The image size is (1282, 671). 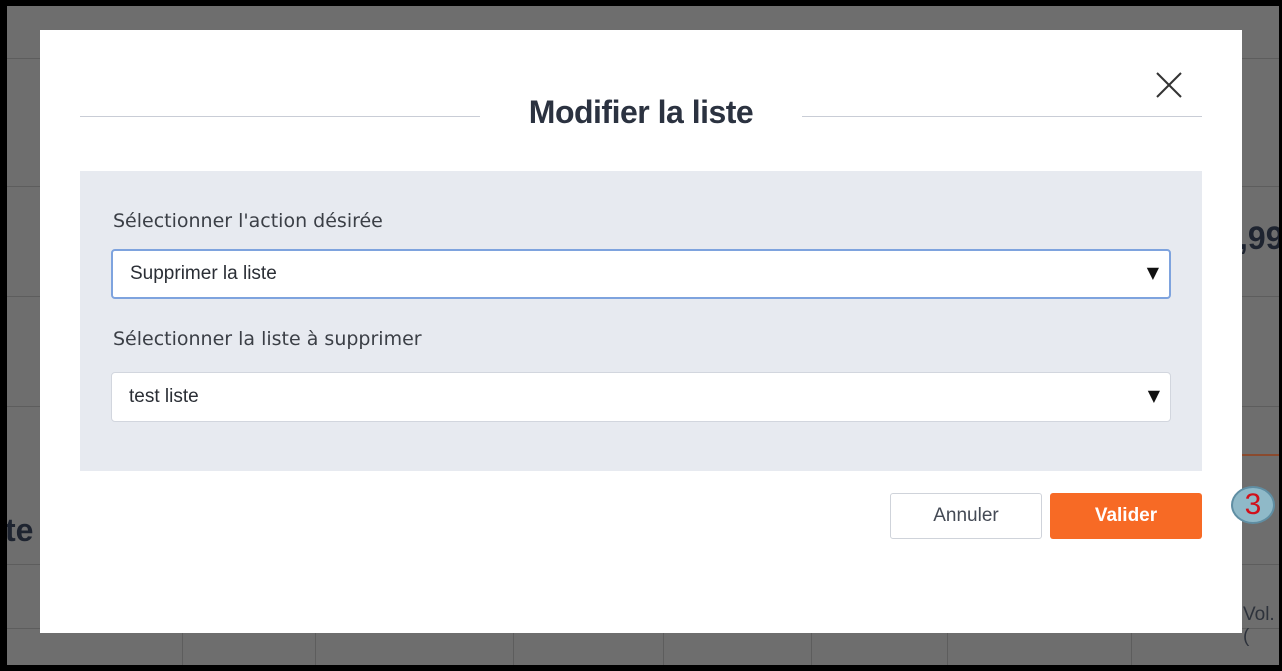 What do you see at coordinates (164, 396) in the screenshot?
I see `list-select-value: test liste` at bounding box center [164, 396].